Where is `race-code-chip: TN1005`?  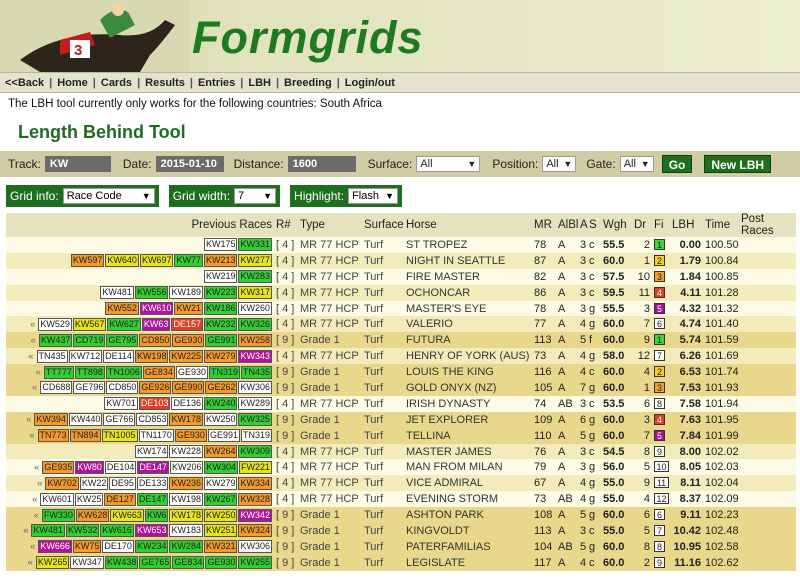
race-code-chip: TN1005 is located at coordinates (119, 436).